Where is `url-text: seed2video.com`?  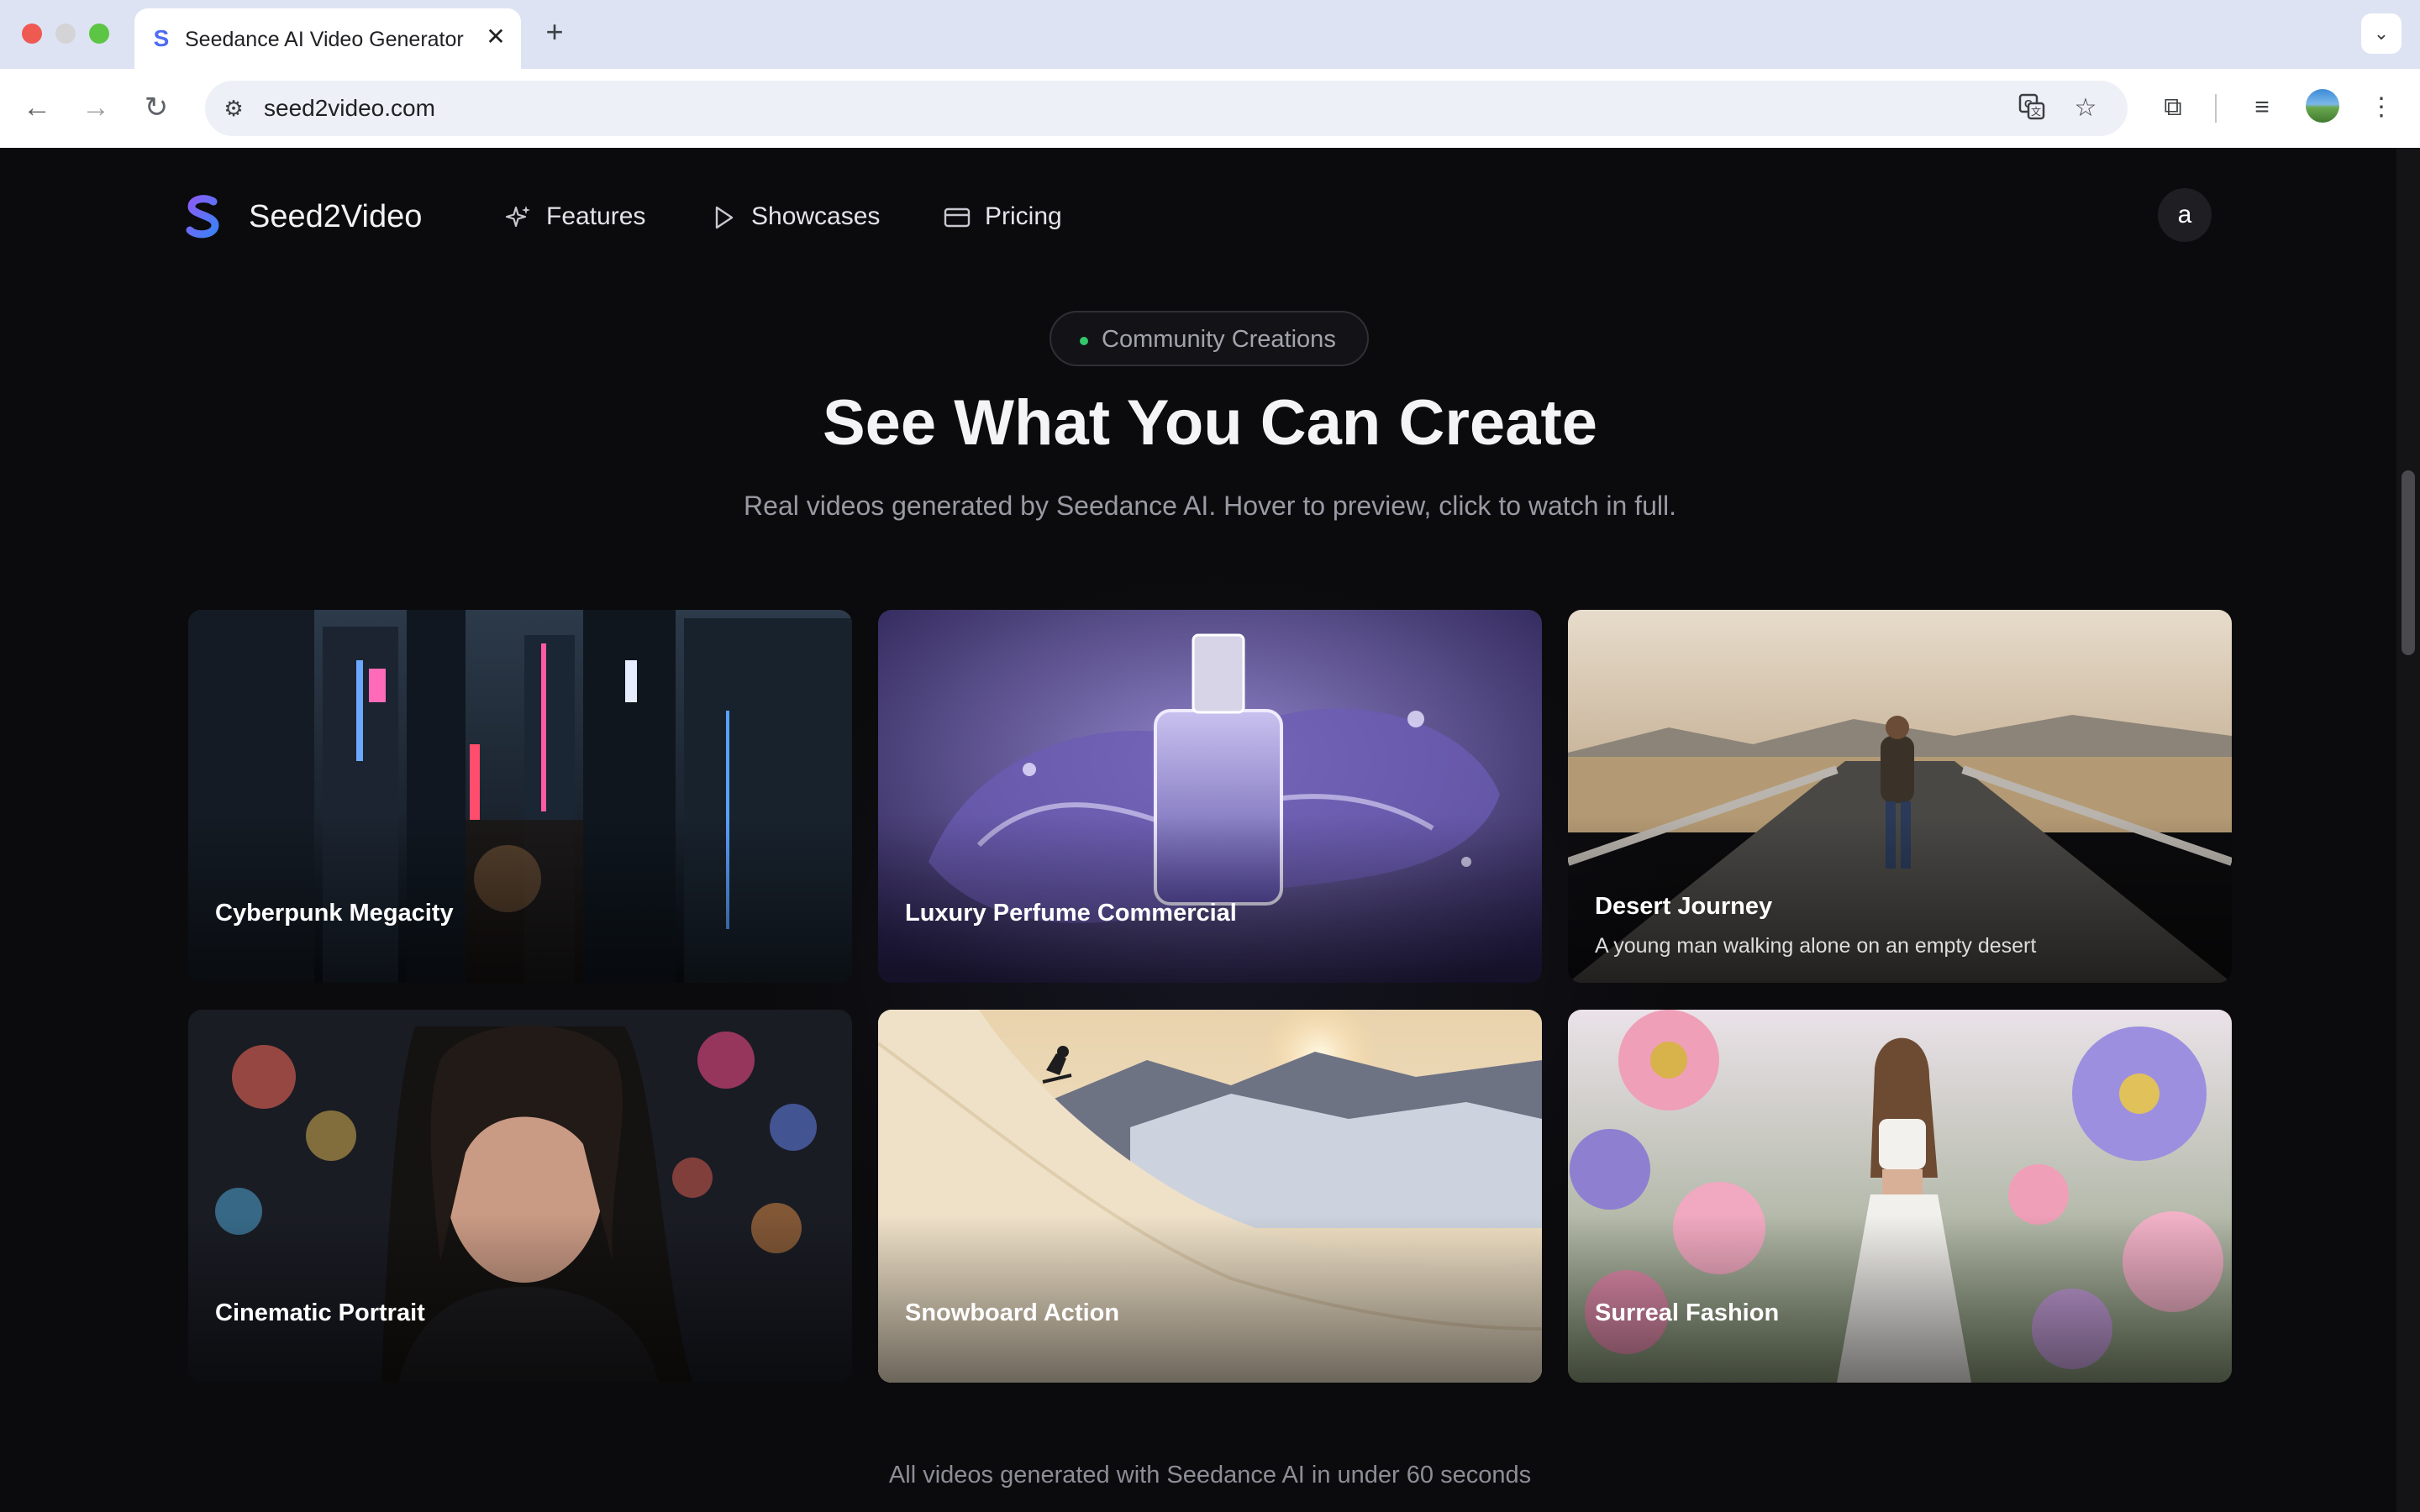
url-text: seed2video.com is located at coordinates (349, 108).